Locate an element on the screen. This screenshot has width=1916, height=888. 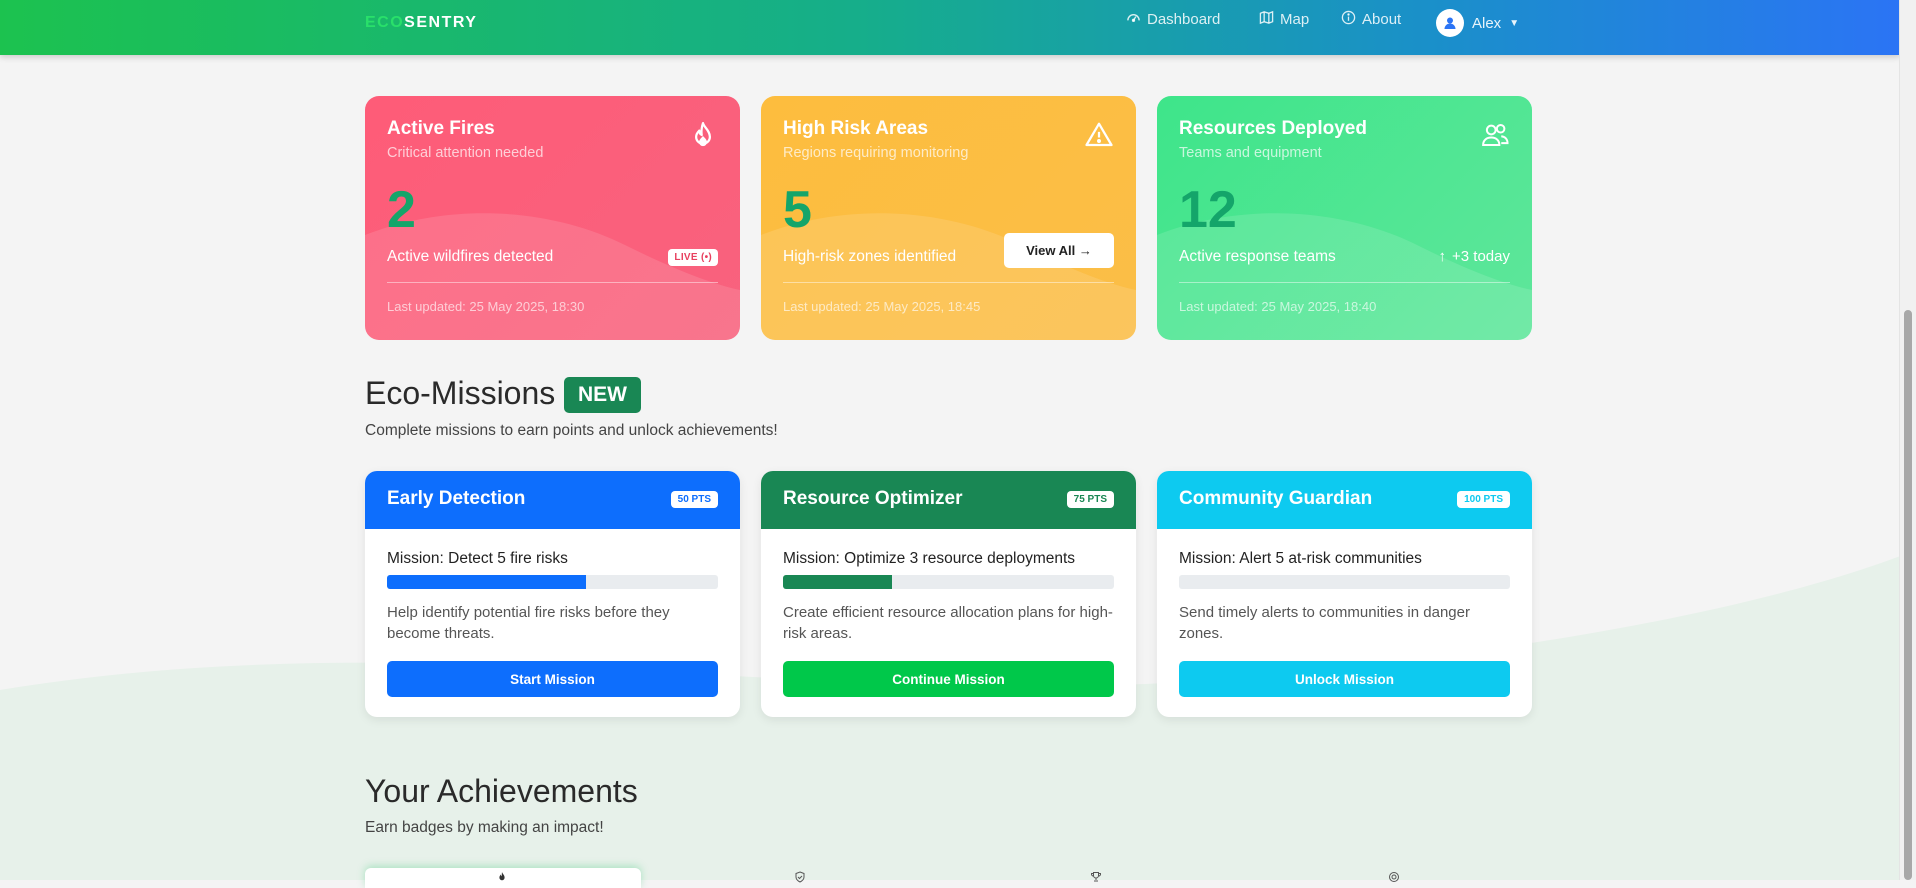
stat-title: Resources Deployed is located at coordinates (1273, 128).